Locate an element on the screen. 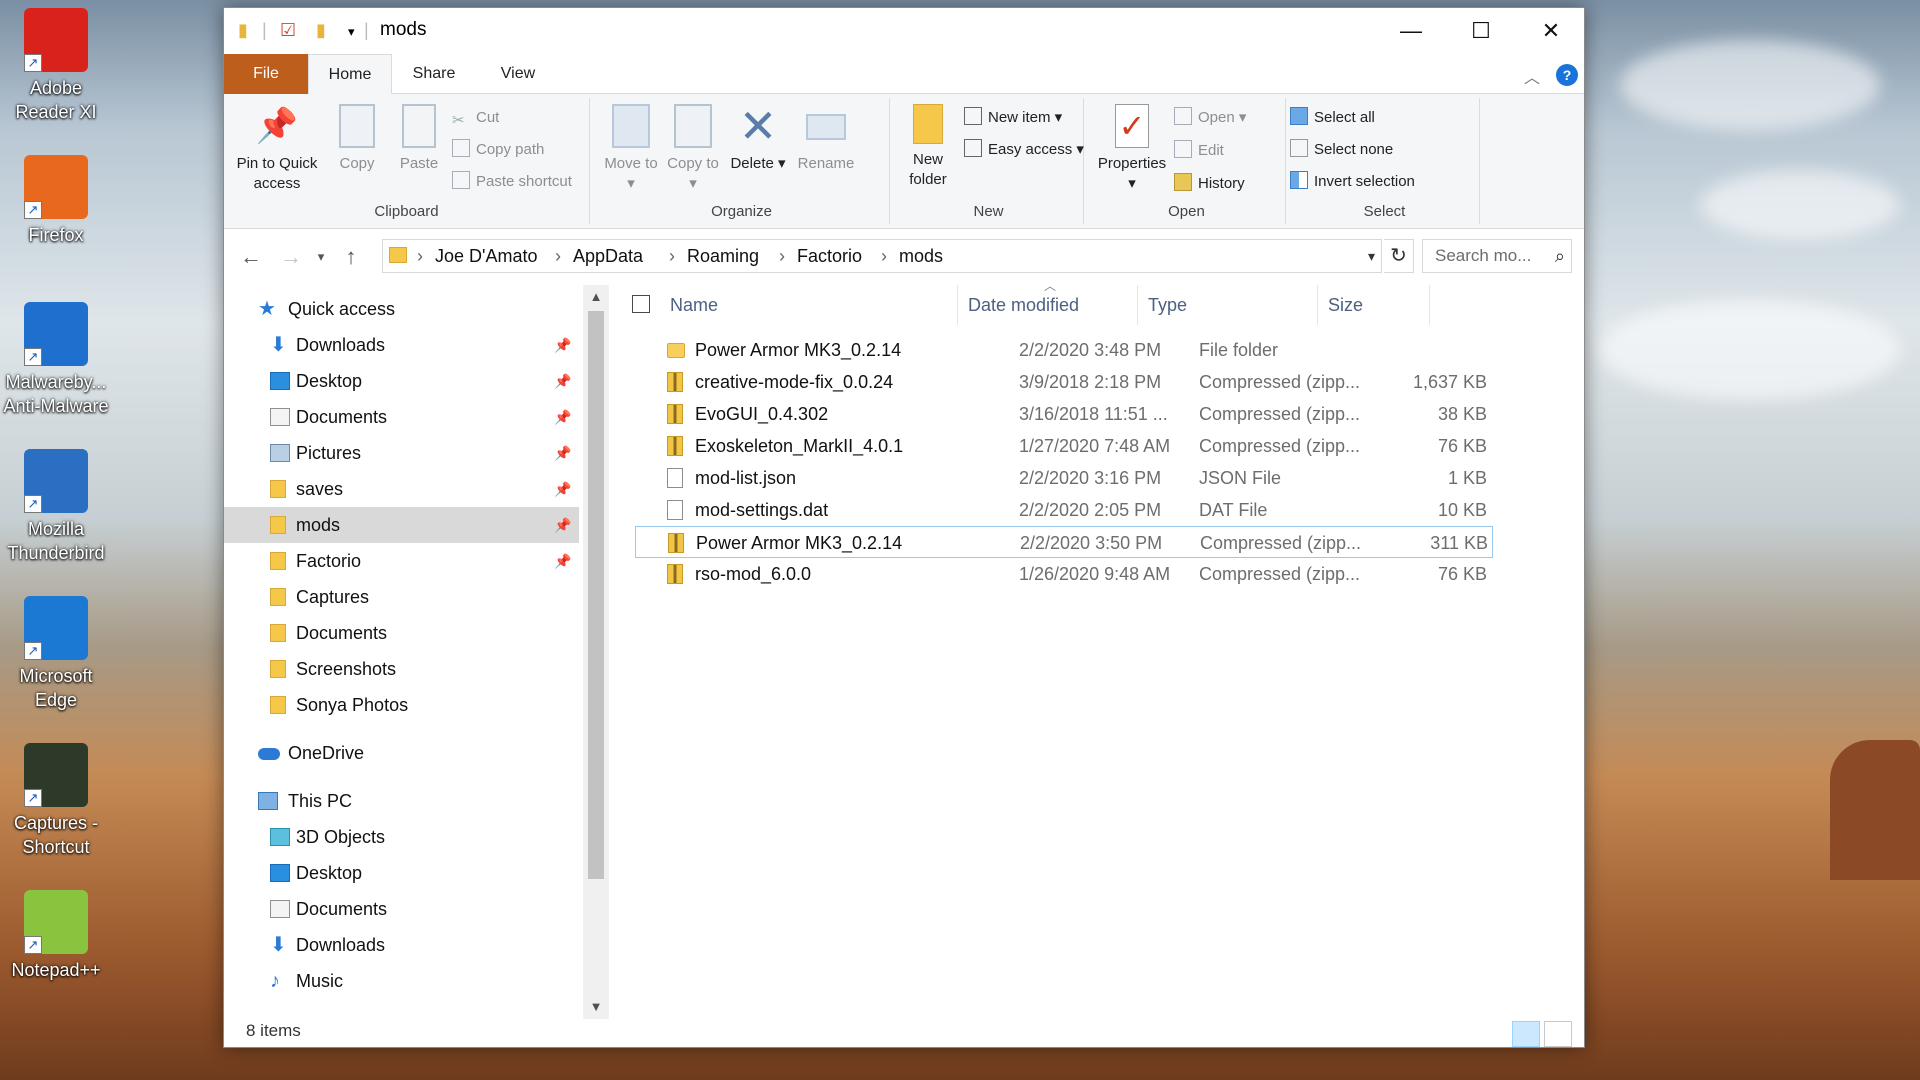  nav-item-captures: Captures is located at coordinates (401, 597).